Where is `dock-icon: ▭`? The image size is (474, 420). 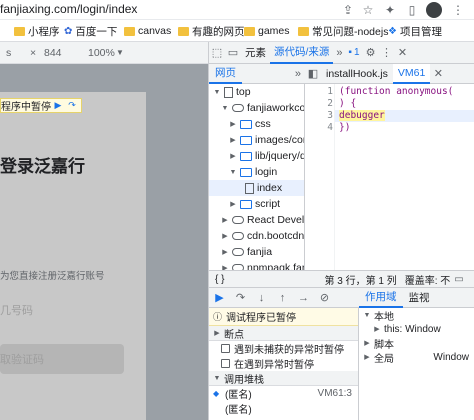
dock-icon: ▭ is located at coordinates (458, 279).